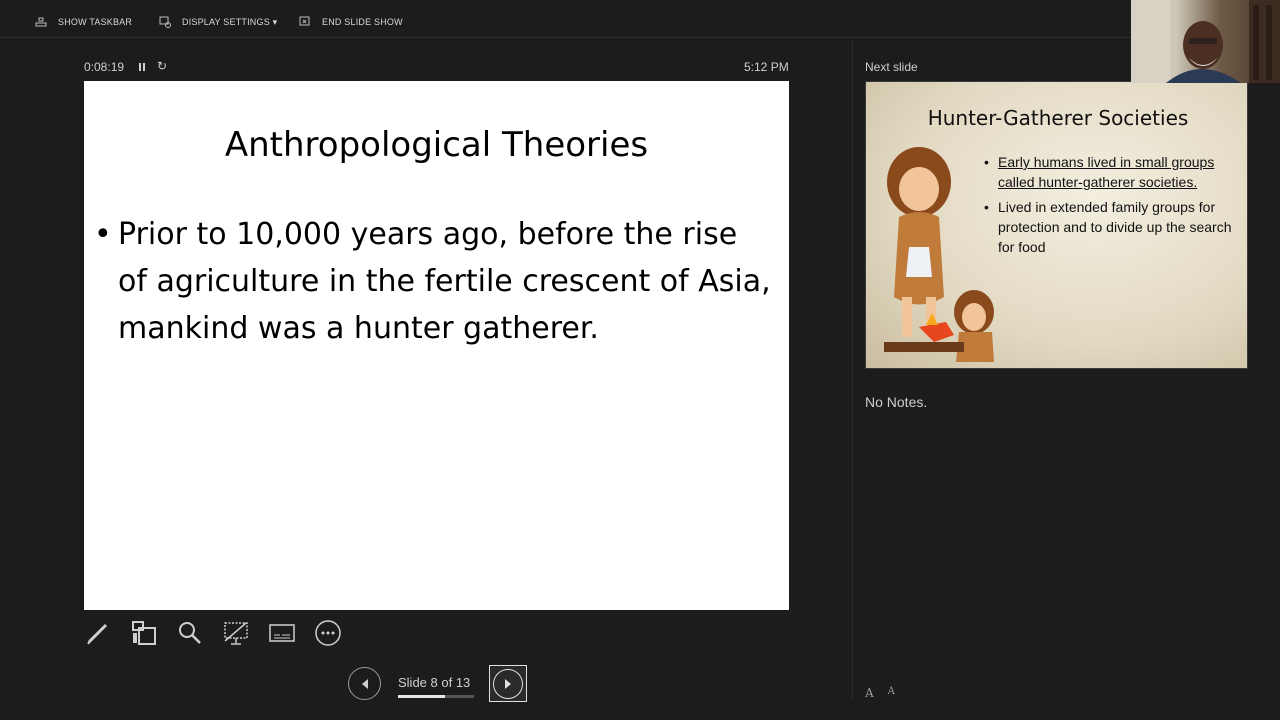 The image size is (1280, 720). What do you see at coordinates (939, 254) in the screenshot?
I see `caveman-illustration` at bounding box center [939, 254].